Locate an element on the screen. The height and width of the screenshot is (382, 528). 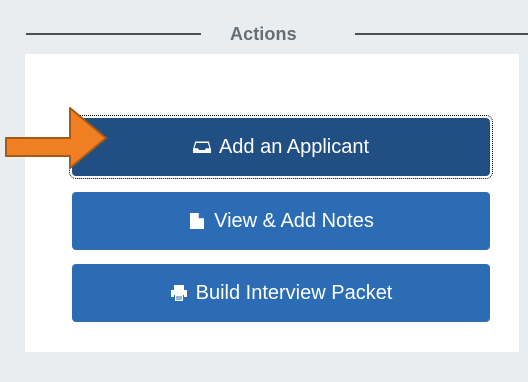
add-applicant-button: Add an Applicant is located at coordinates (281, 147).